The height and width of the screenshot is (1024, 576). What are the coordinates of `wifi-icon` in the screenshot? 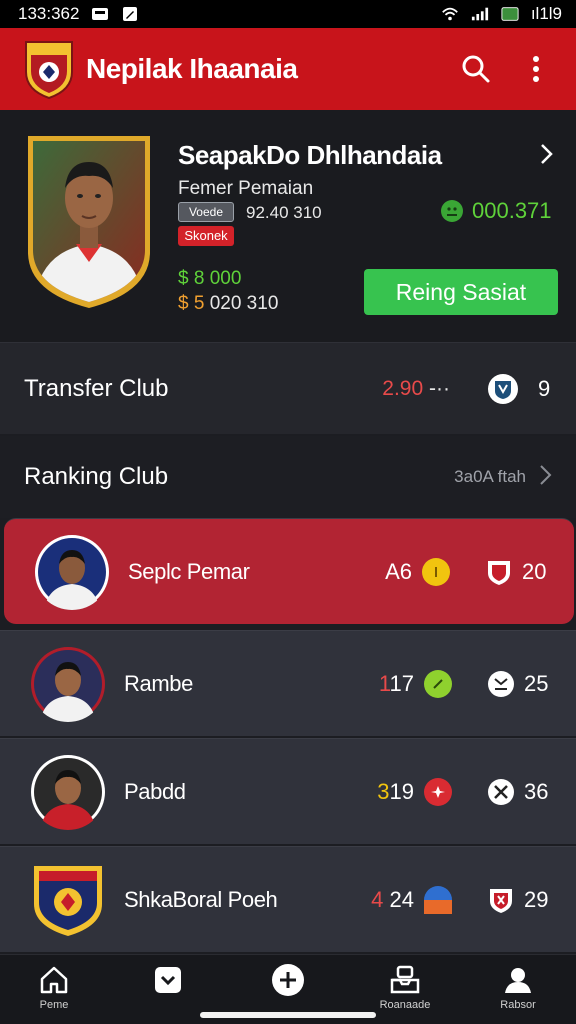 It's located at (450, 14).